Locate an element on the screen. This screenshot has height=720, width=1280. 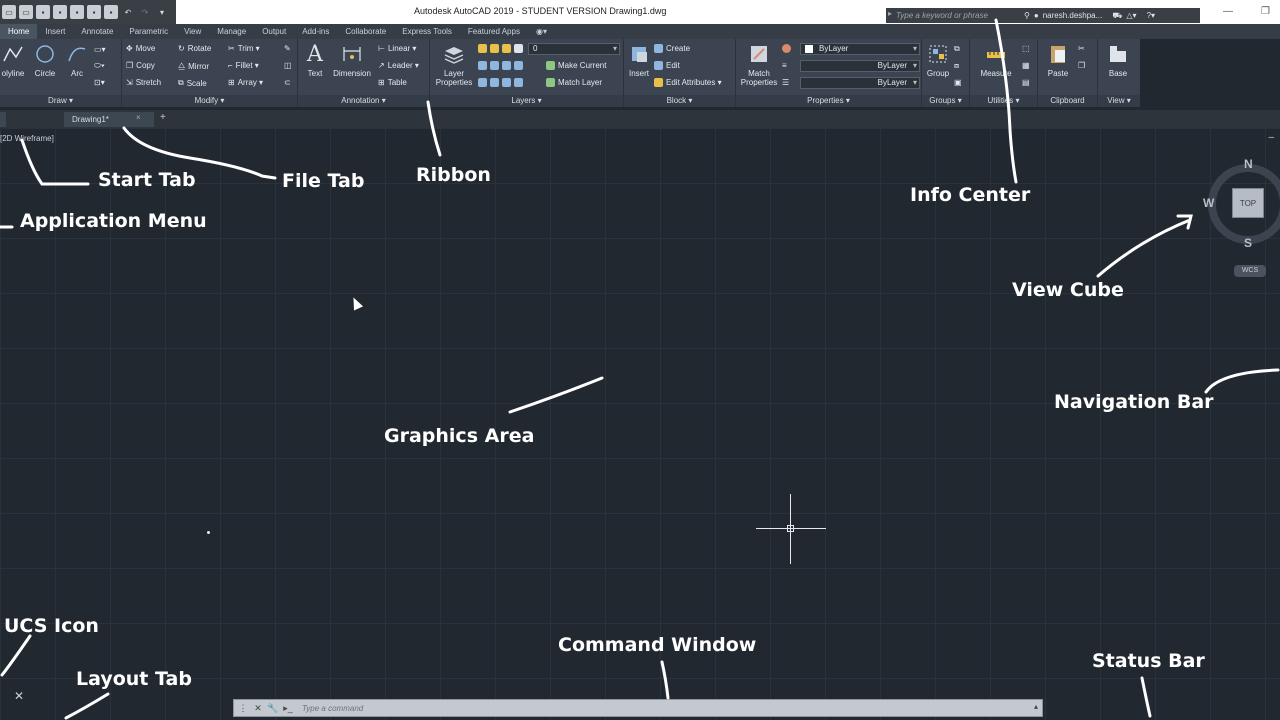
select-all-icon: ▦ is located at coordinates (1026, 65).